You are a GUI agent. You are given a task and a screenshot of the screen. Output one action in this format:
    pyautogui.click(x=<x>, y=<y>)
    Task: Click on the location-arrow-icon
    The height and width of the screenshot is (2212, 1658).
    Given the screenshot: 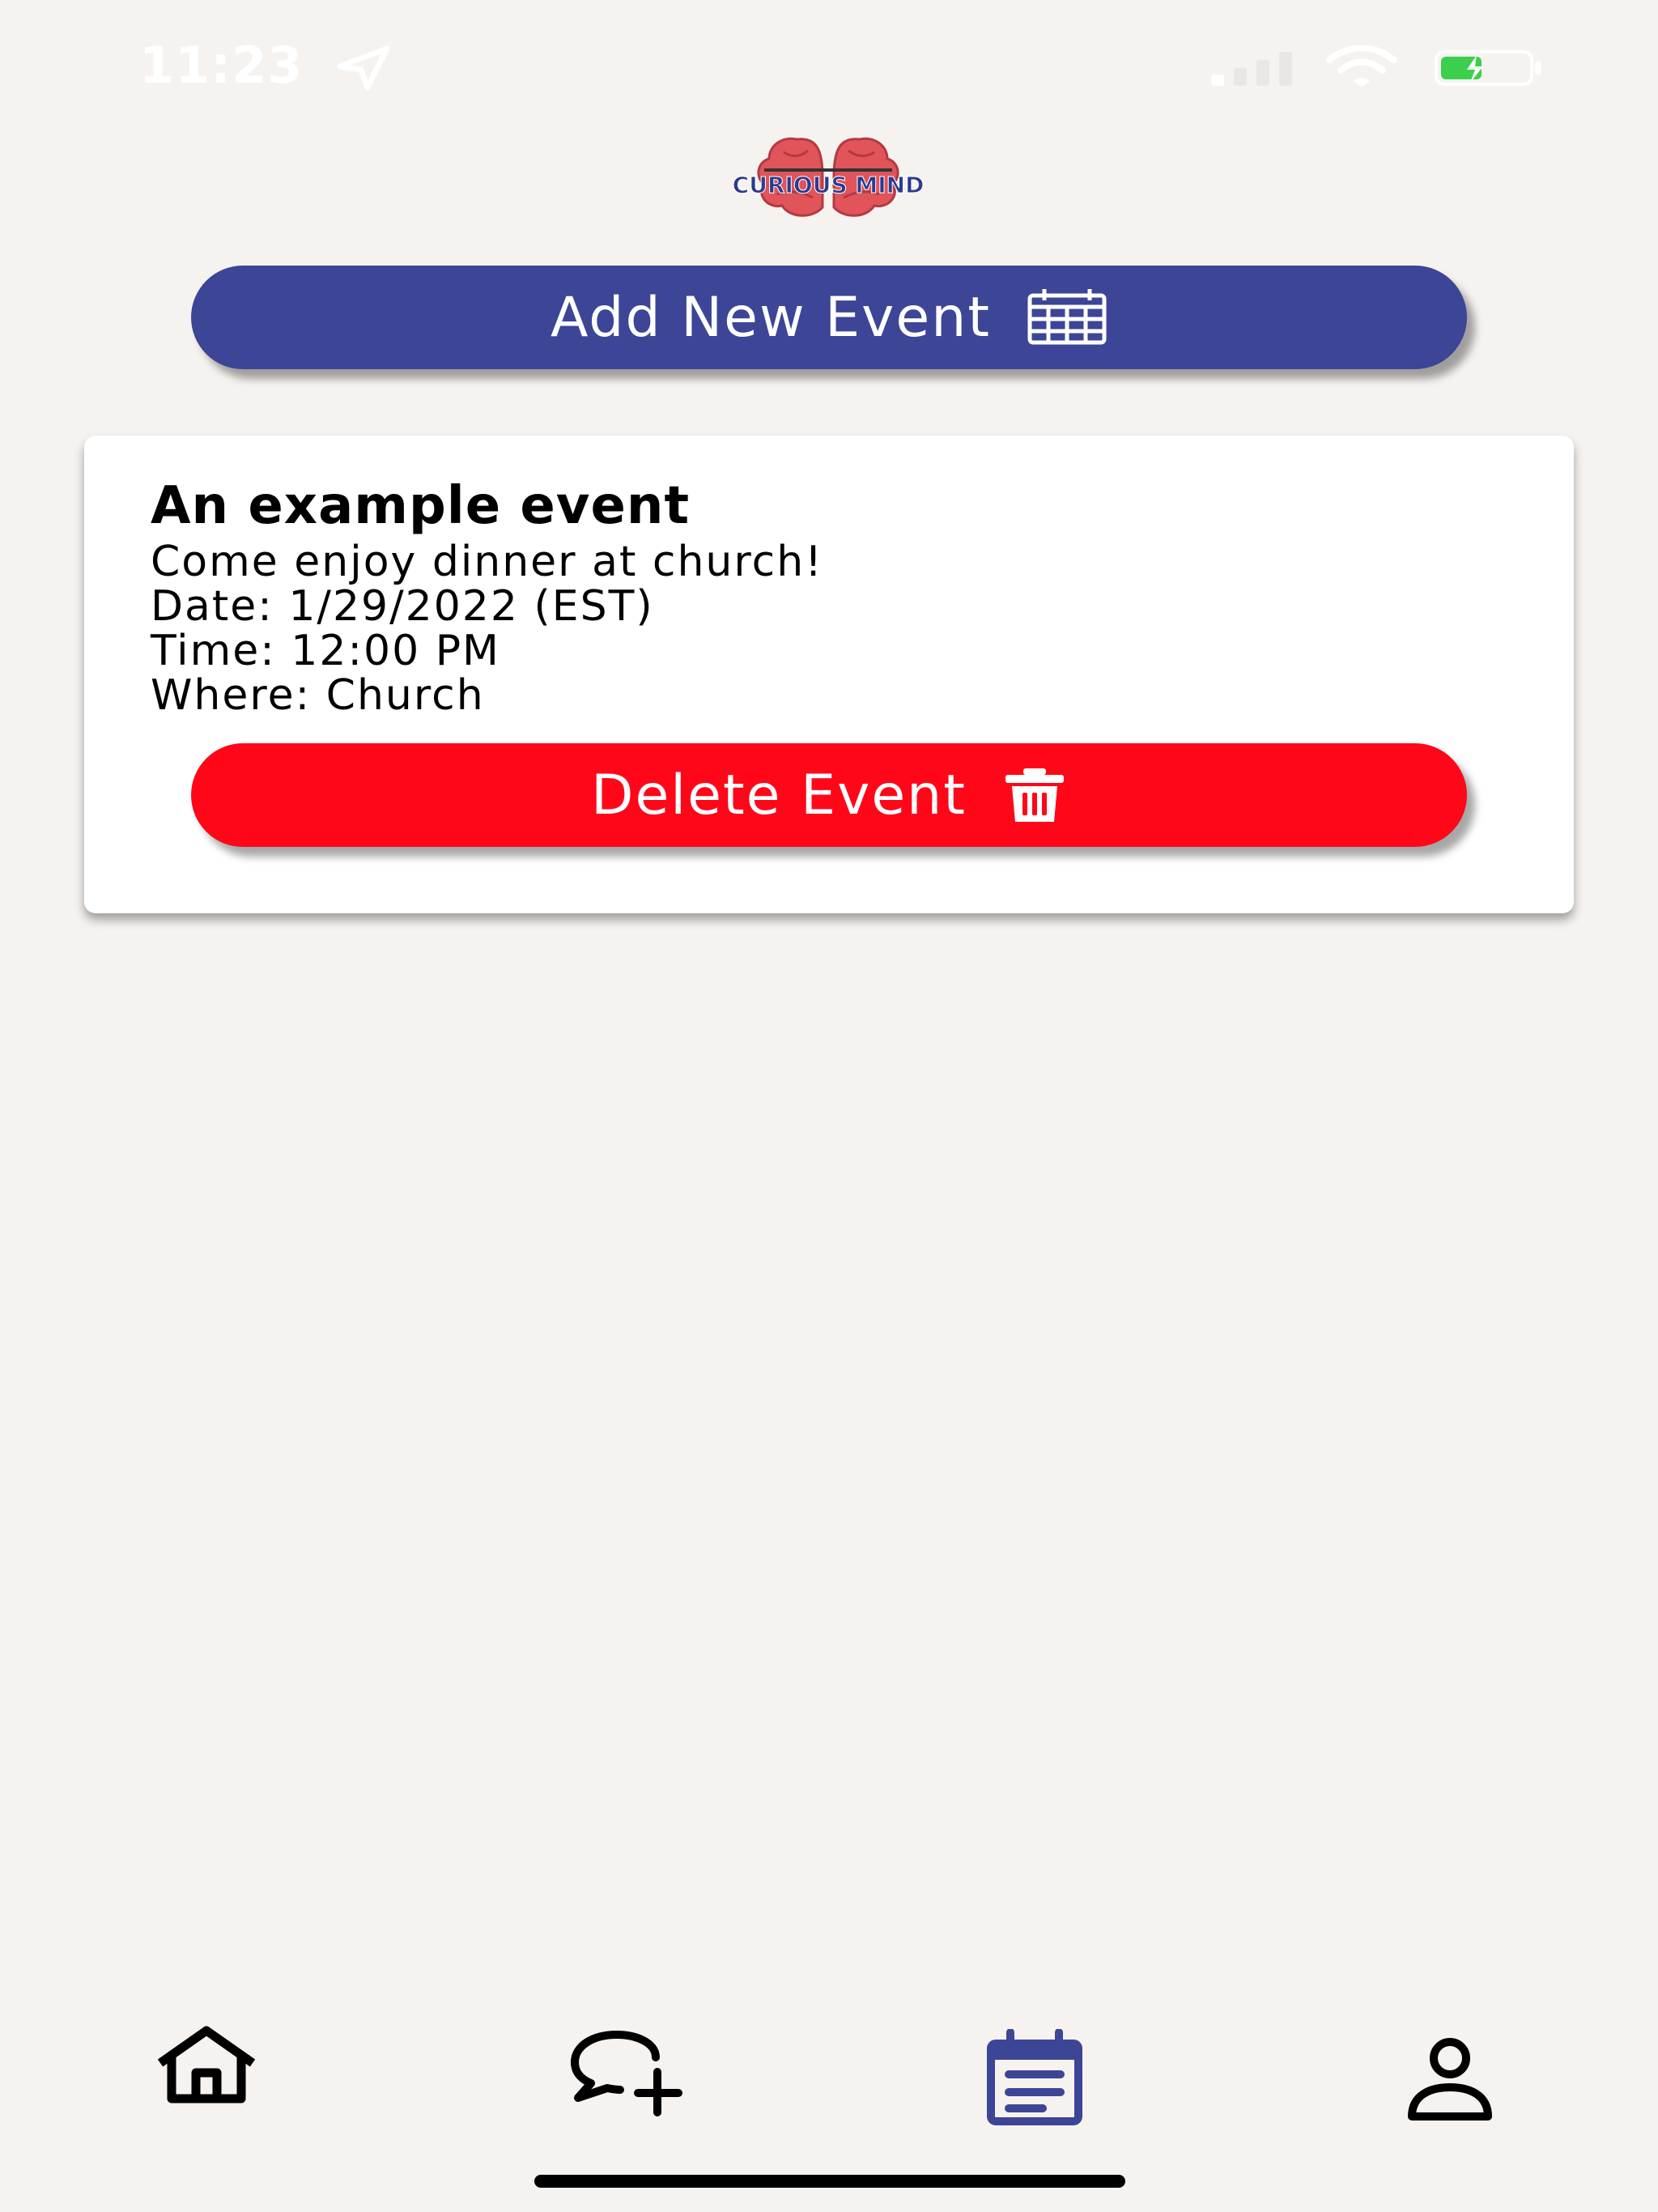 What is the action you would take?
    pyautogui.click(x=363, y=68)
    